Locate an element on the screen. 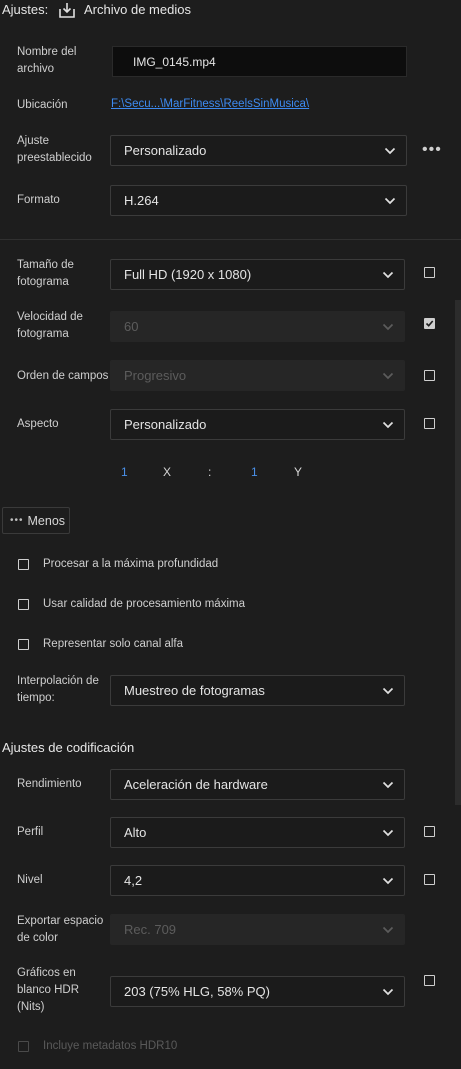 This screenshot has height=1069, width=461. max-depth-label: Procesar a la máxima profundidad is located at coordinates (131, 564).